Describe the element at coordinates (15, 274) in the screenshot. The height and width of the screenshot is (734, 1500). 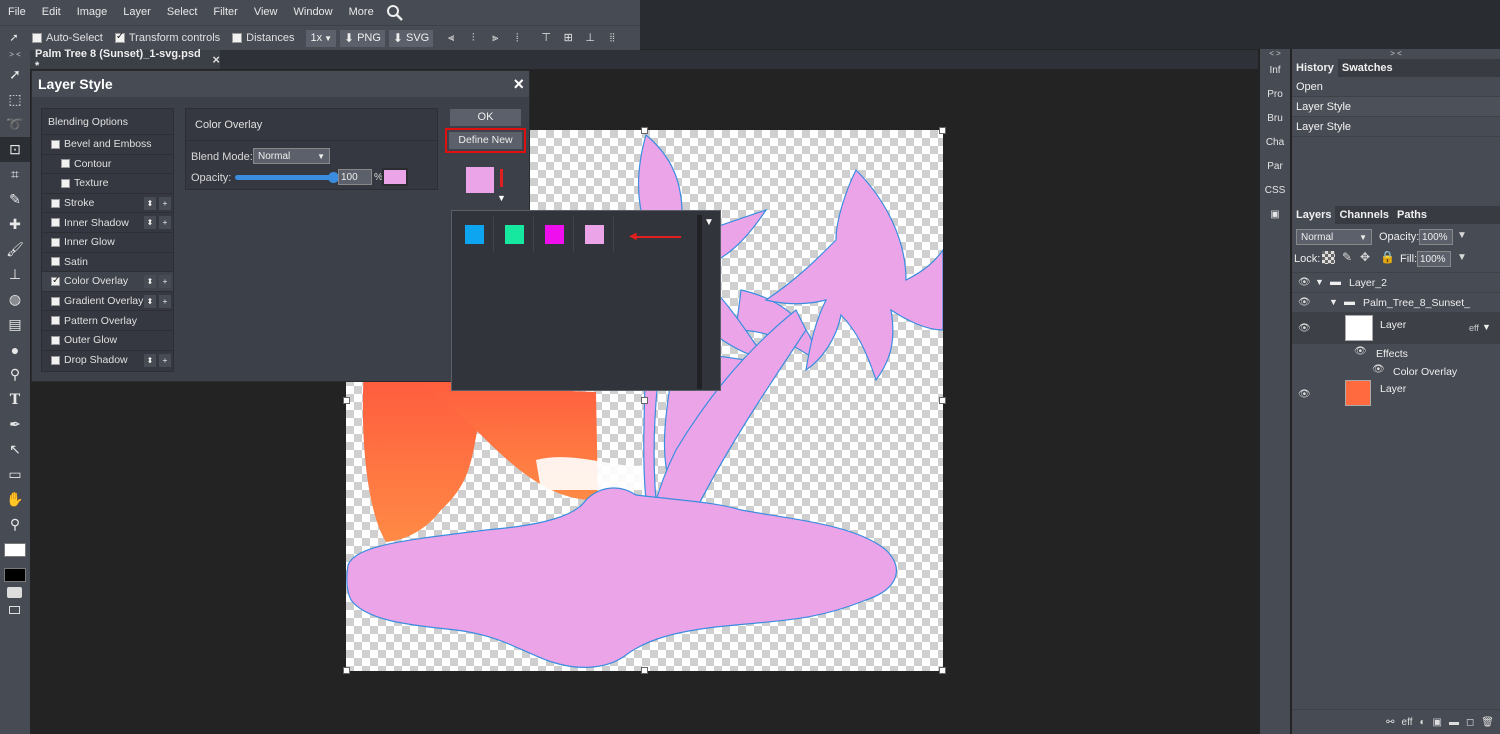
I see `stamp-tool-icon: ⊥` at that location.